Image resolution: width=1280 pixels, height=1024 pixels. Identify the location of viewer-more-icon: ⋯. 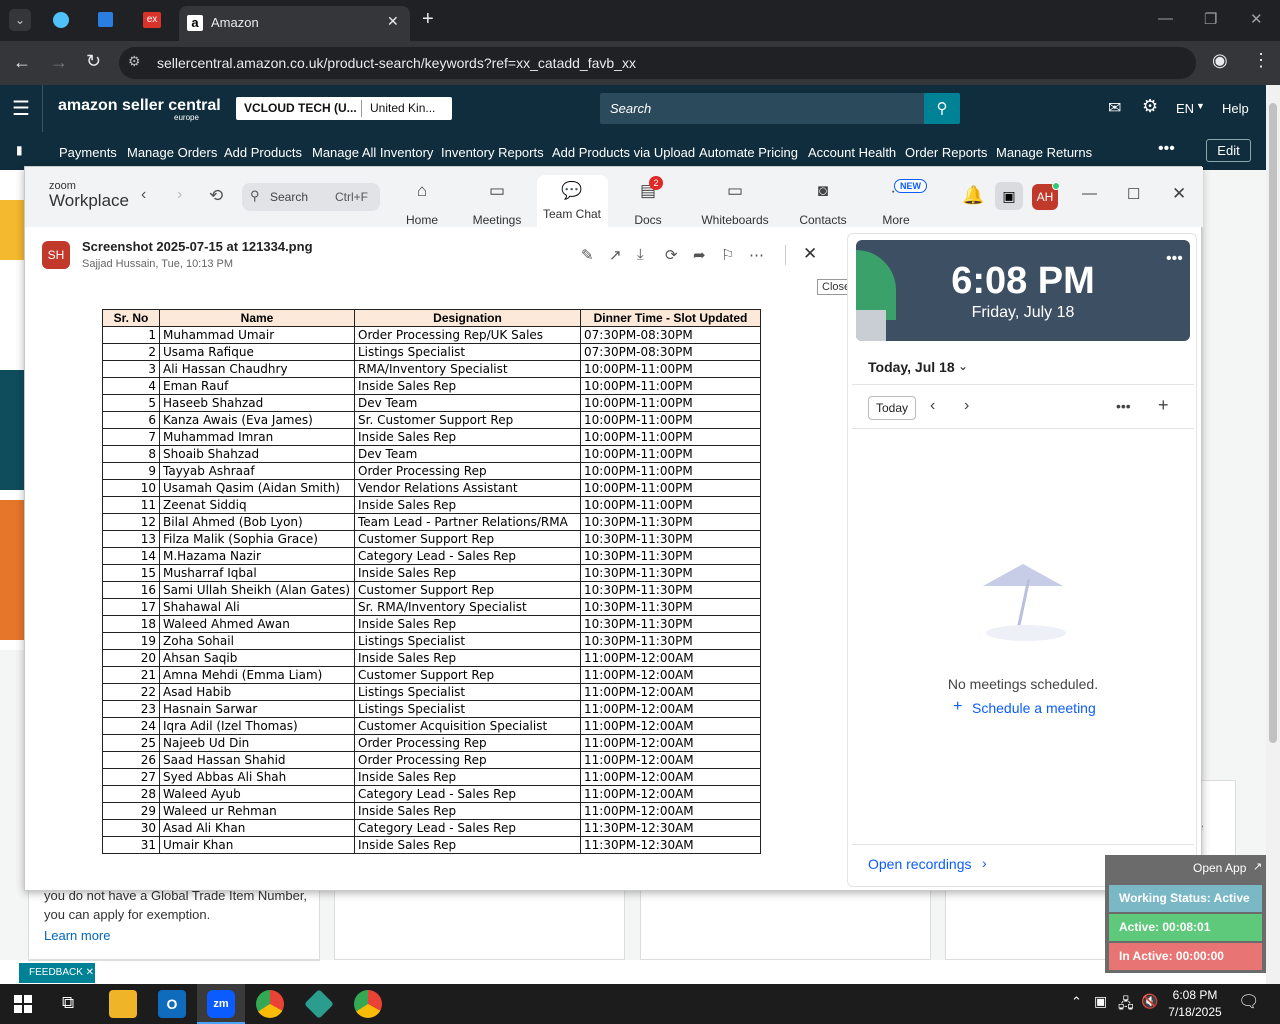
(756, 255).